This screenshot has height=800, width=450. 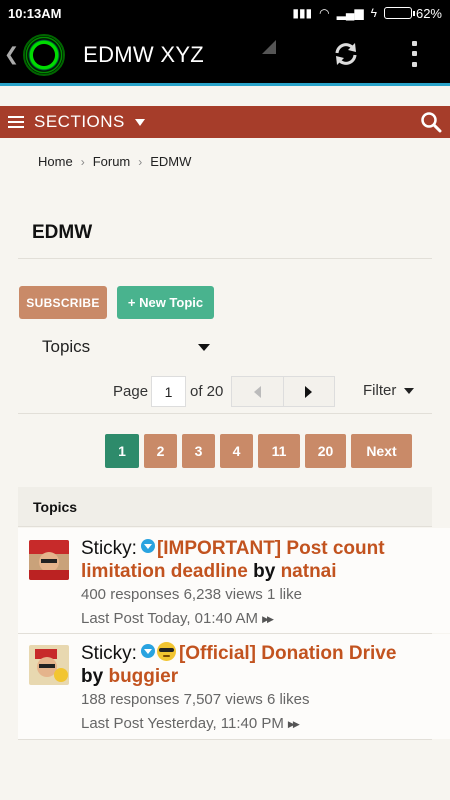 I want to click on signal-icon-2: ▂▄▆, so click(x=350, y=13).